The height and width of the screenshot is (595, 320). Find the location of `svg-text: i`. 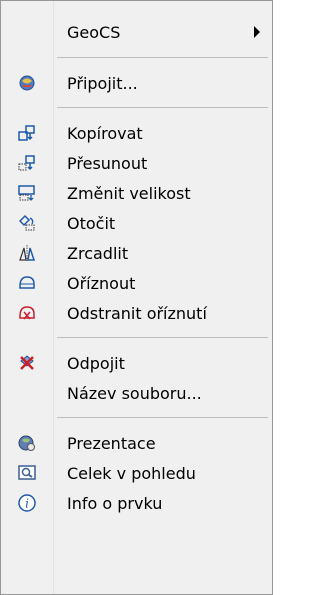

svg-text: i is located at coordinates (27, 504).